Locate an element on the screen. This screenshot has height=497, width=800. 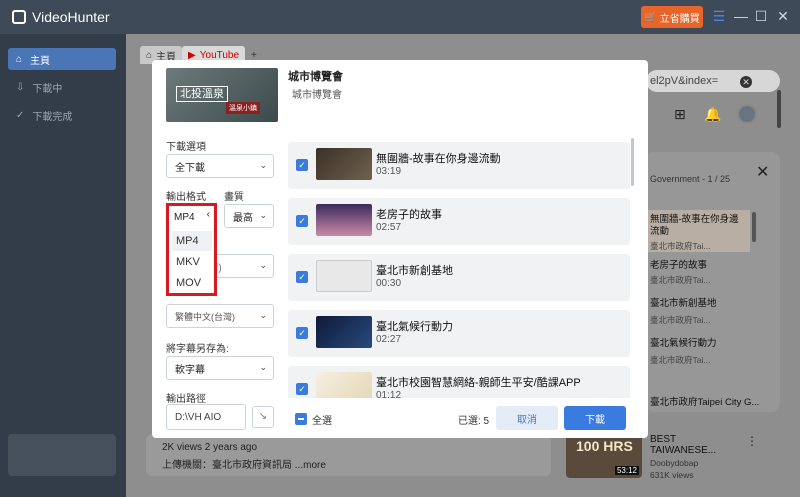
subtitle-language-select: 繁體中文(台灣) ⌄ is located at coordinates (220, 316).